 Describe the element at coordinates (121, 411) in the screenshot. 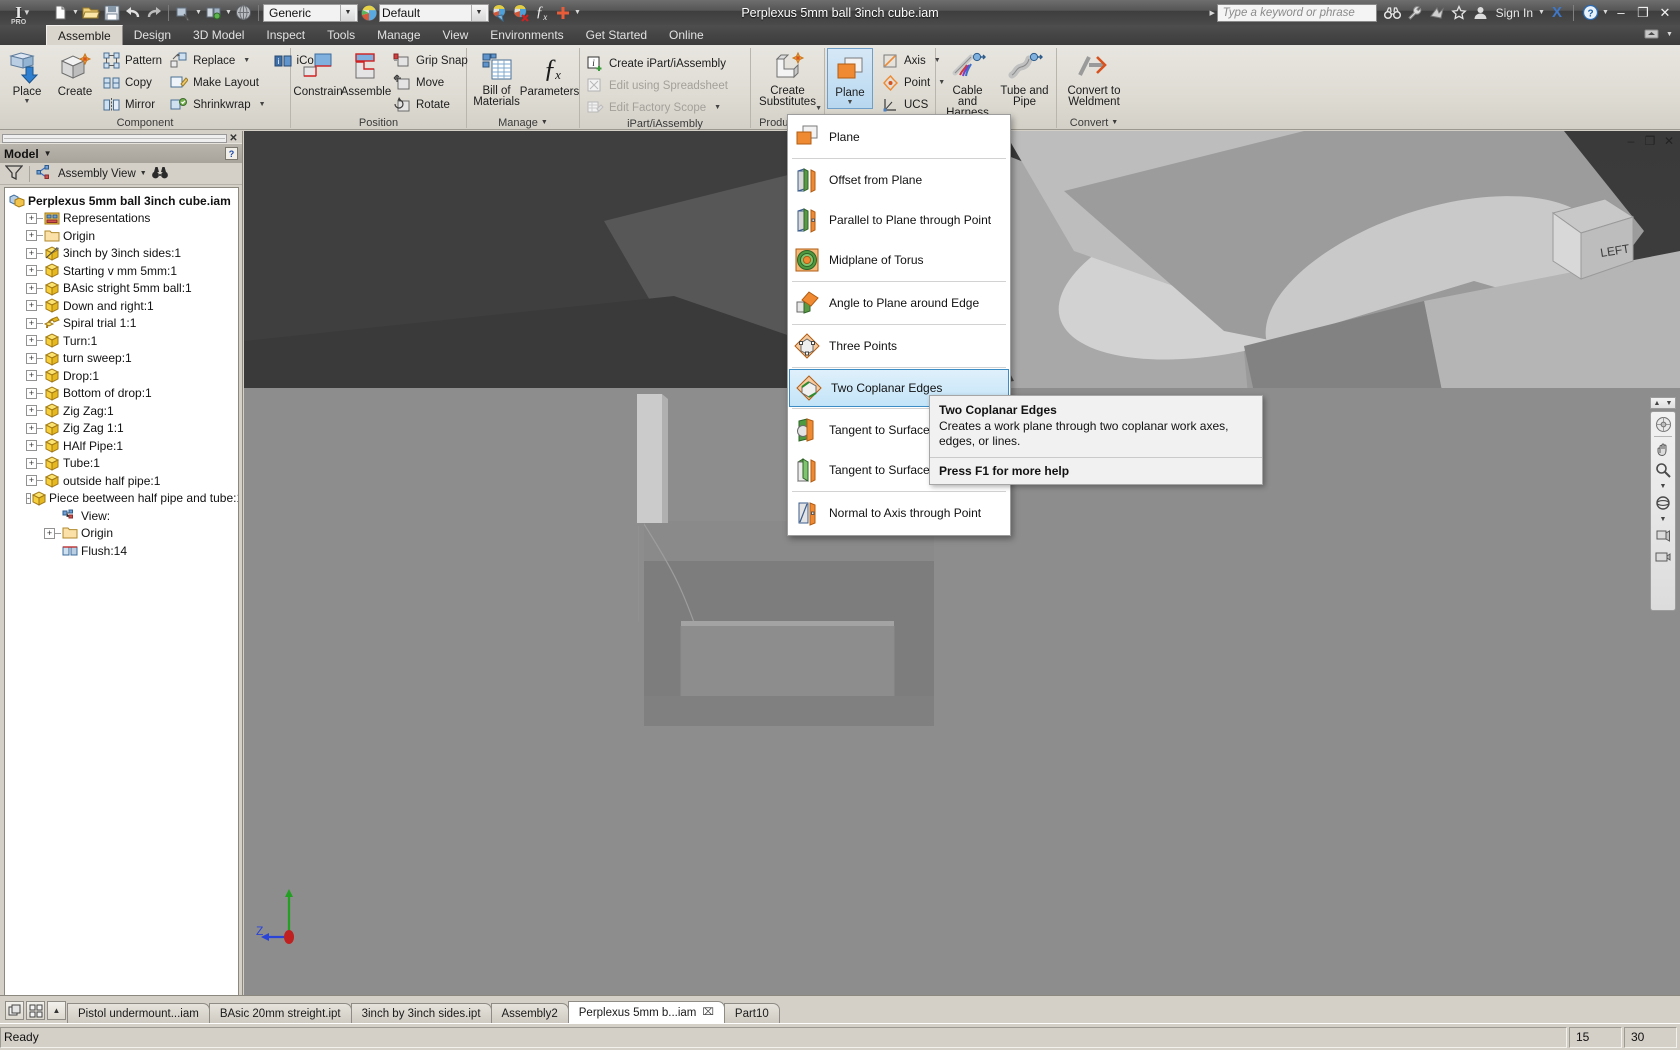

I see `tree-node: + Zig Zag:1` at that location.